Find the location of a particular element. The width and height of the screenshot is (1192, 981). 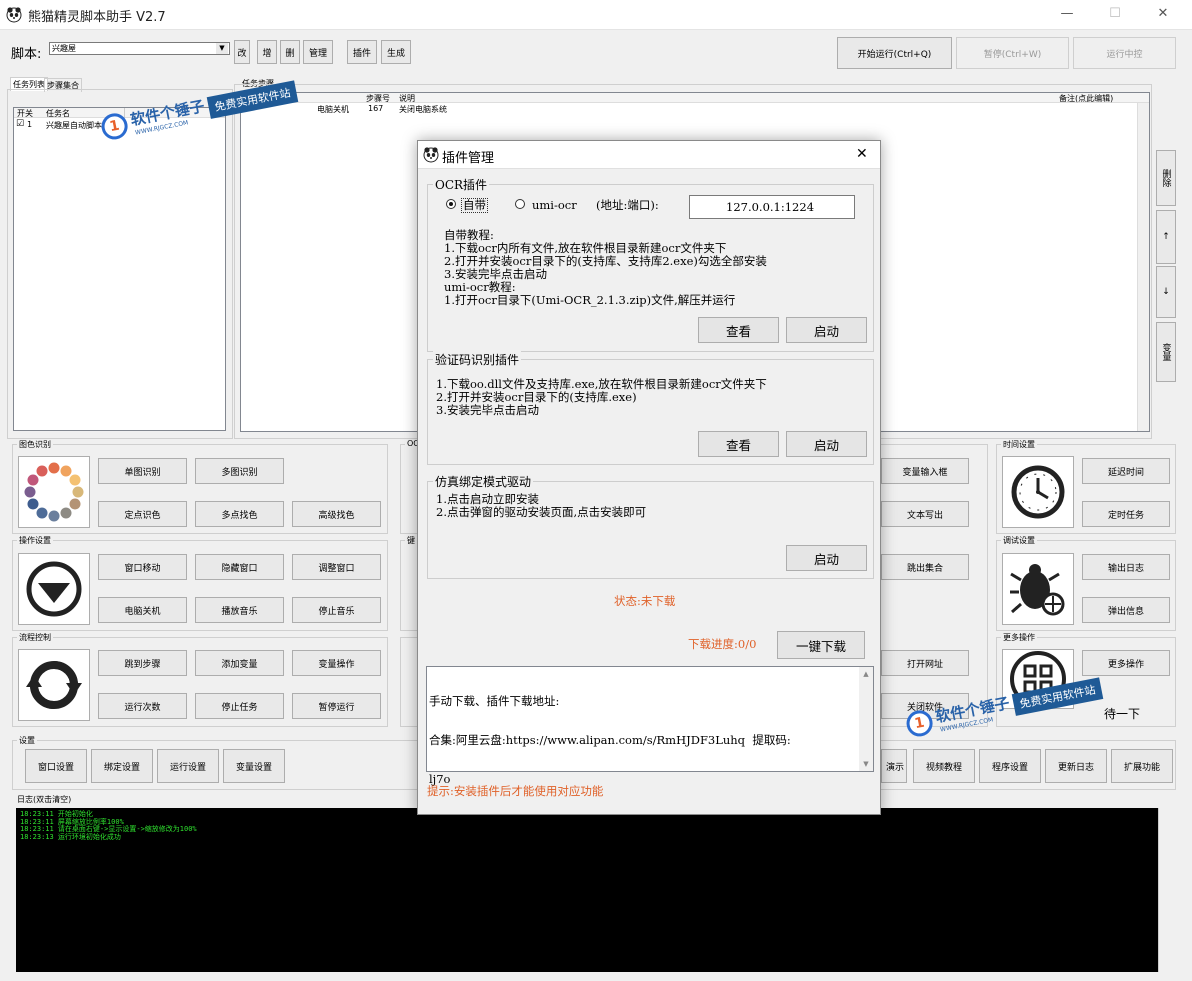

group-label: 验证码识别插件 is located at coordinates (477, 359).